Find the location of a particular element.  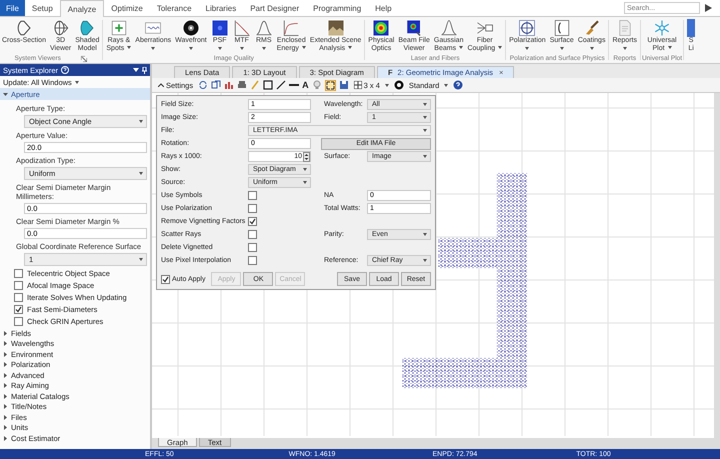

launcher-icon is located at coordinates (83, 59).